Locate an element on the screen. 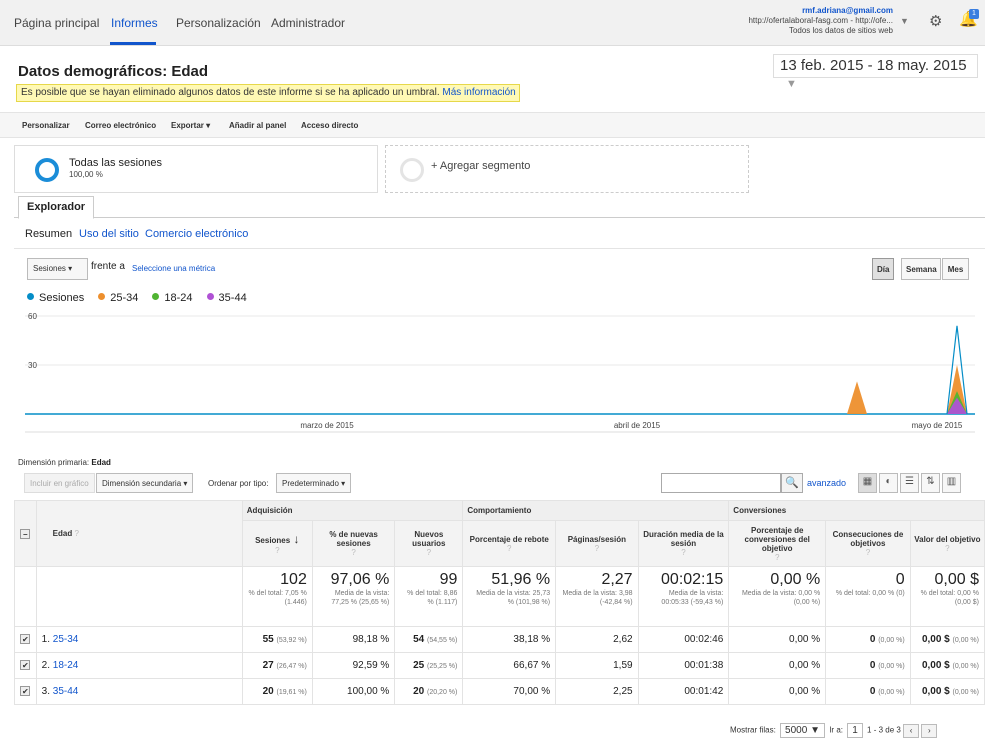 This screenshot has width=985, height=740. granularity-month: Mes is located at coordinates (955, 269).